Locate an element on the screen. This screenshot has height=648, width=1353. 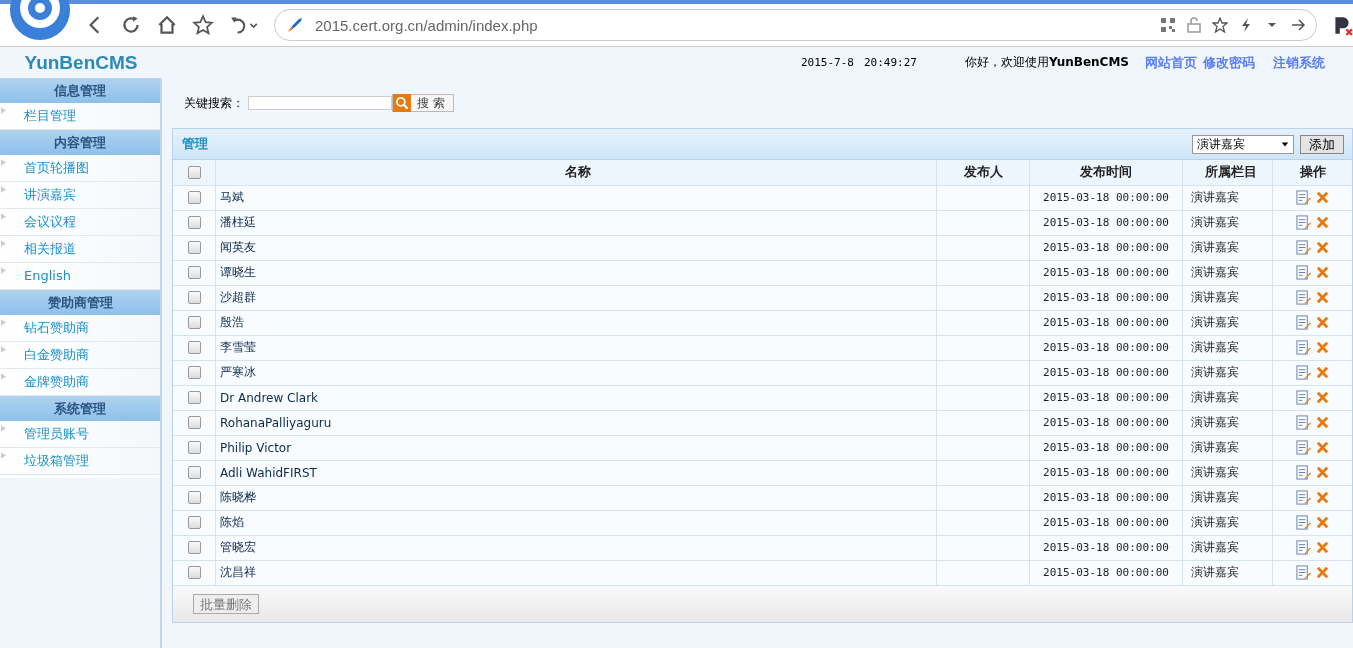
search-icon is located at coordinates (402, 103).